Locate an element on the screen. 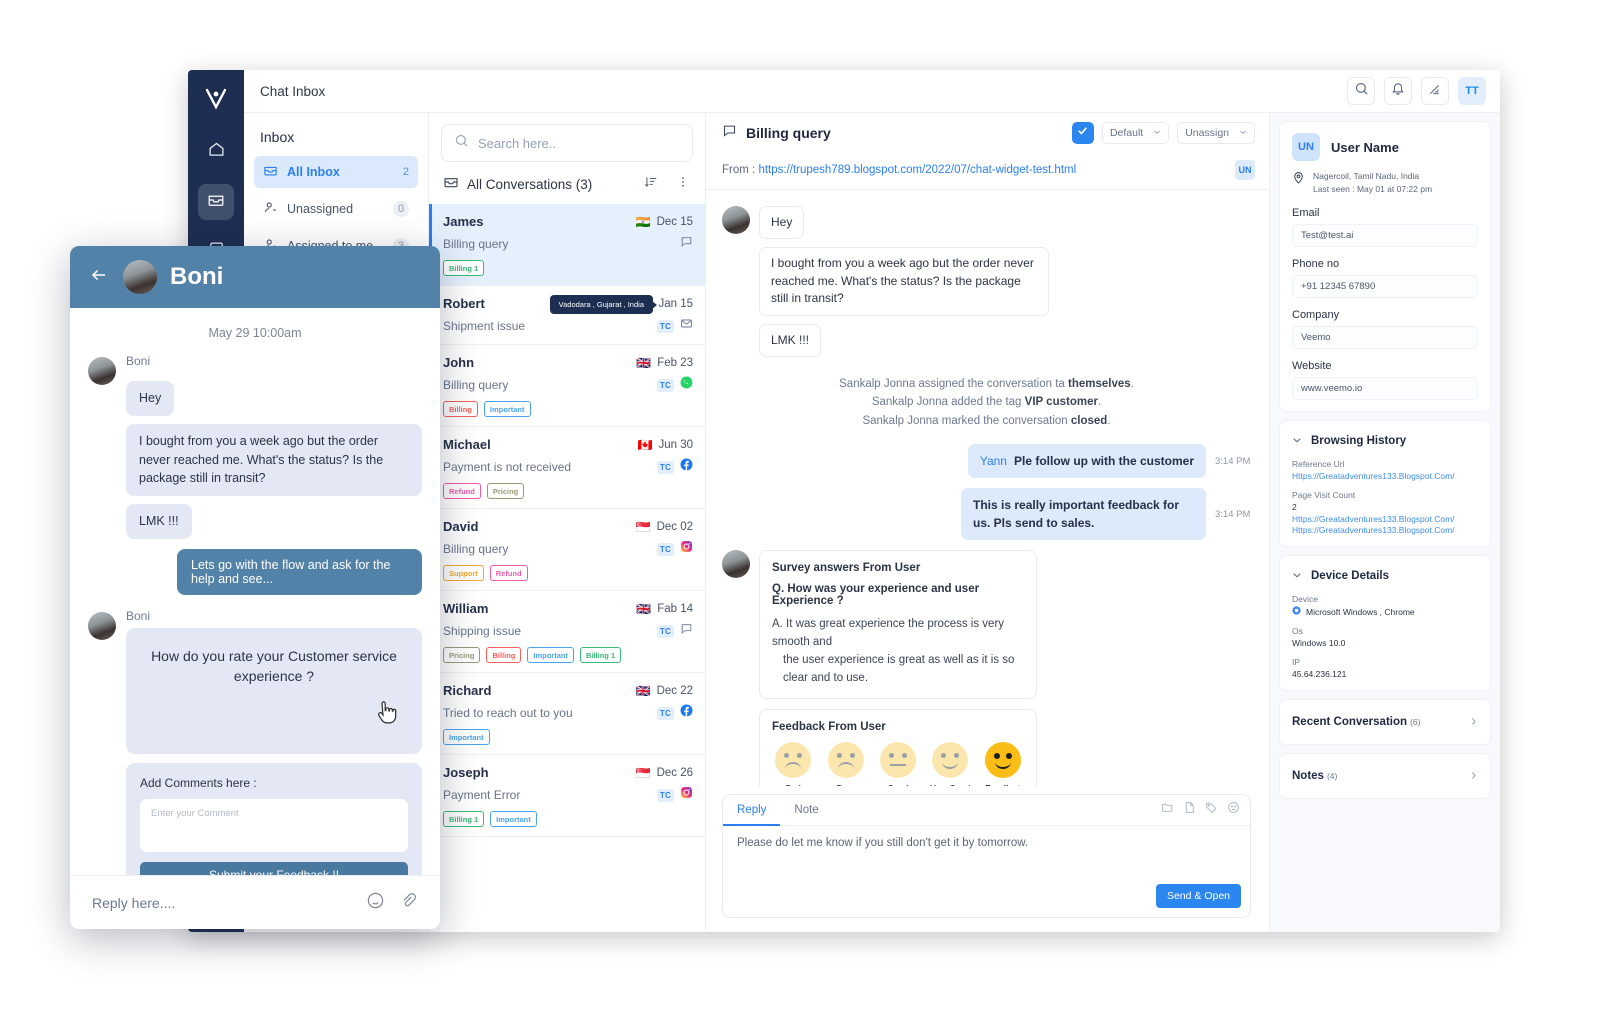 This screenshot has width=1600, height=1019. search-input is located at coordinates (579, 143).